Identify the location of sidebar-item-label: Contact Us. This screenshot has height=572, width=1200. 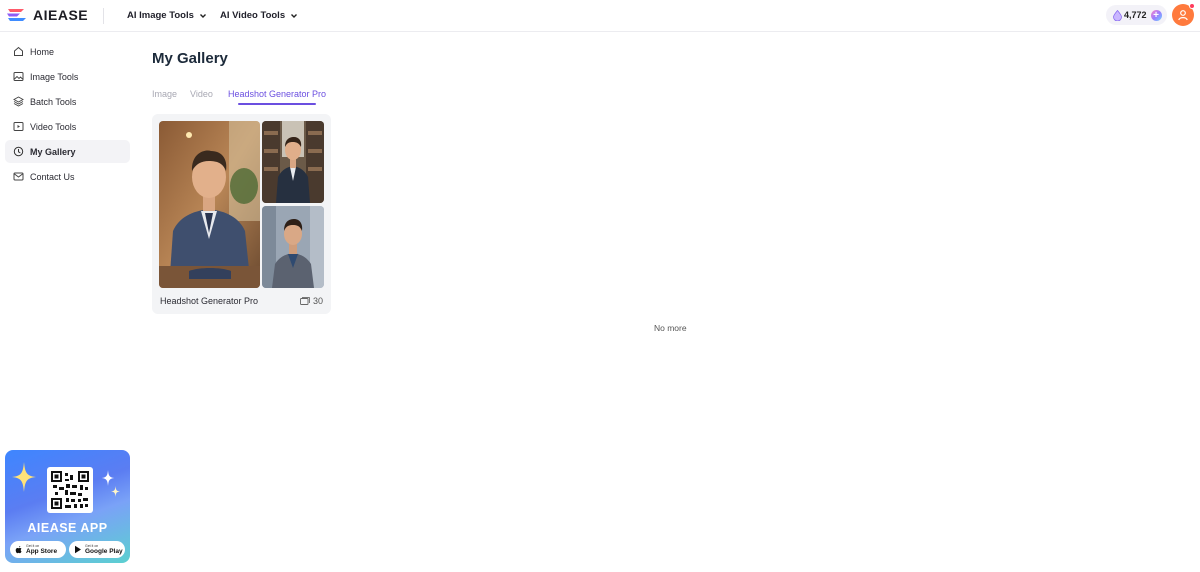
(52, 176).